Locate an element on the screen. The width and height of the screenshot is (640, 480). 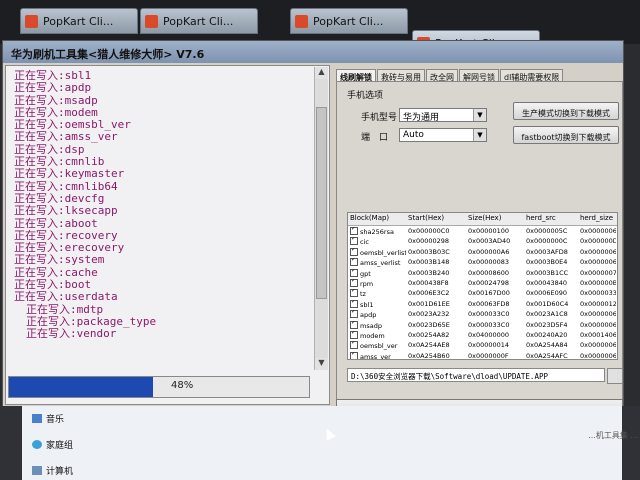
table-cell: 0x001D61EE is located at coordinates (429, 303).